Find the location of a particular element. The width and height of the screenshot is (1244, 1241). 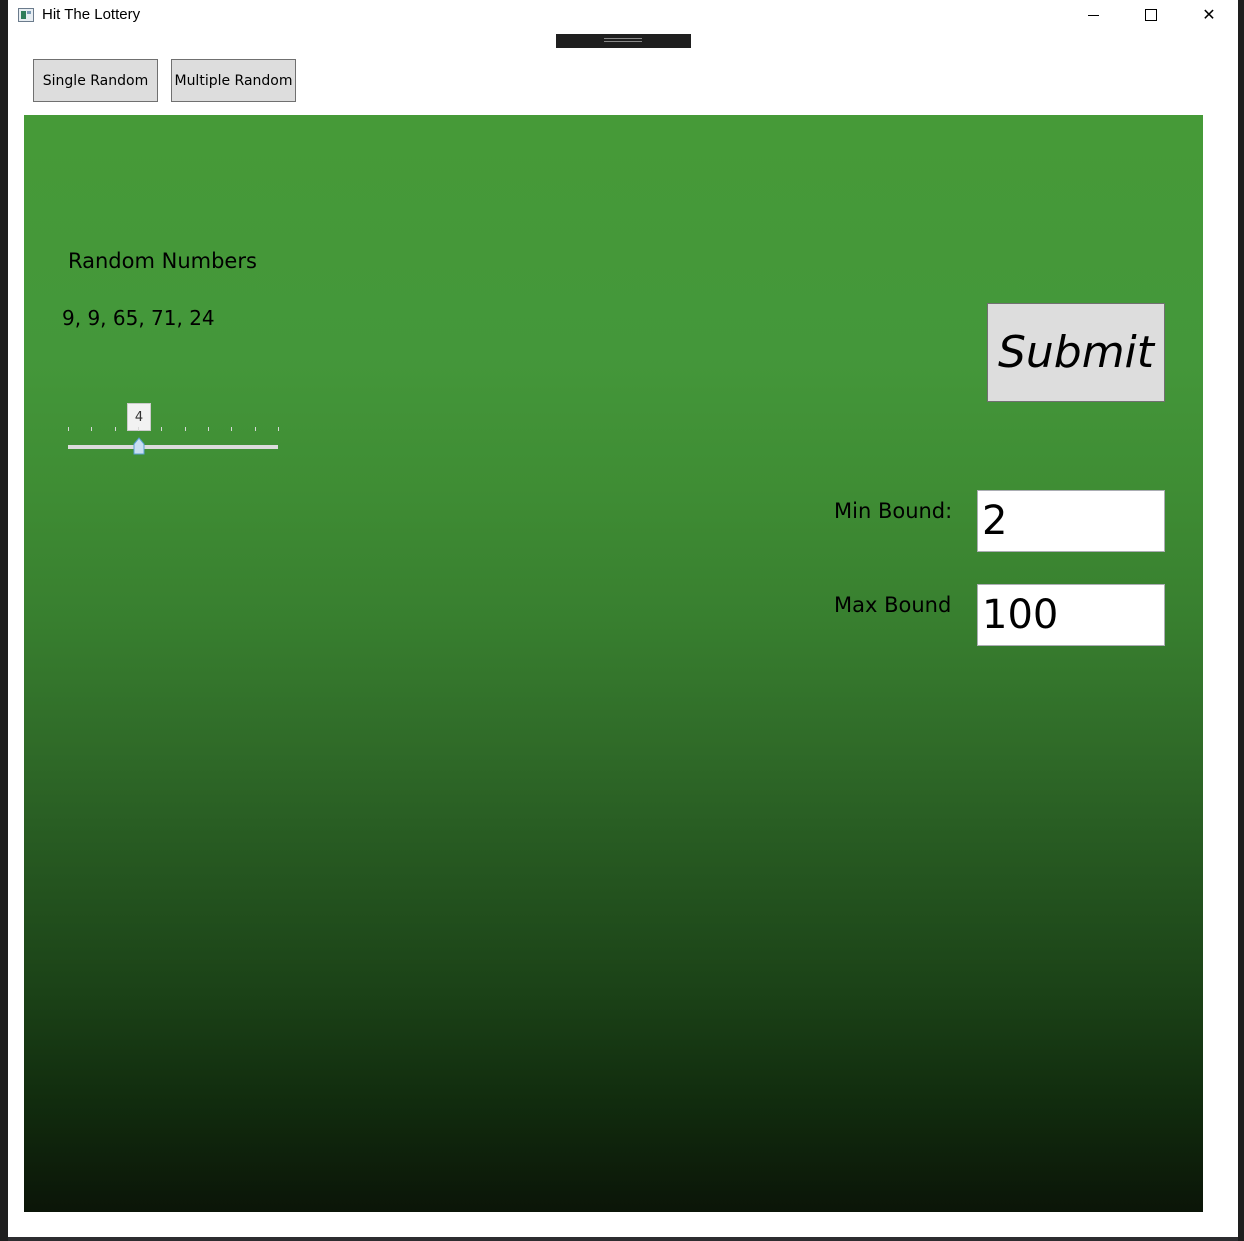

minimize-button is located at coordinates (1093, 15).